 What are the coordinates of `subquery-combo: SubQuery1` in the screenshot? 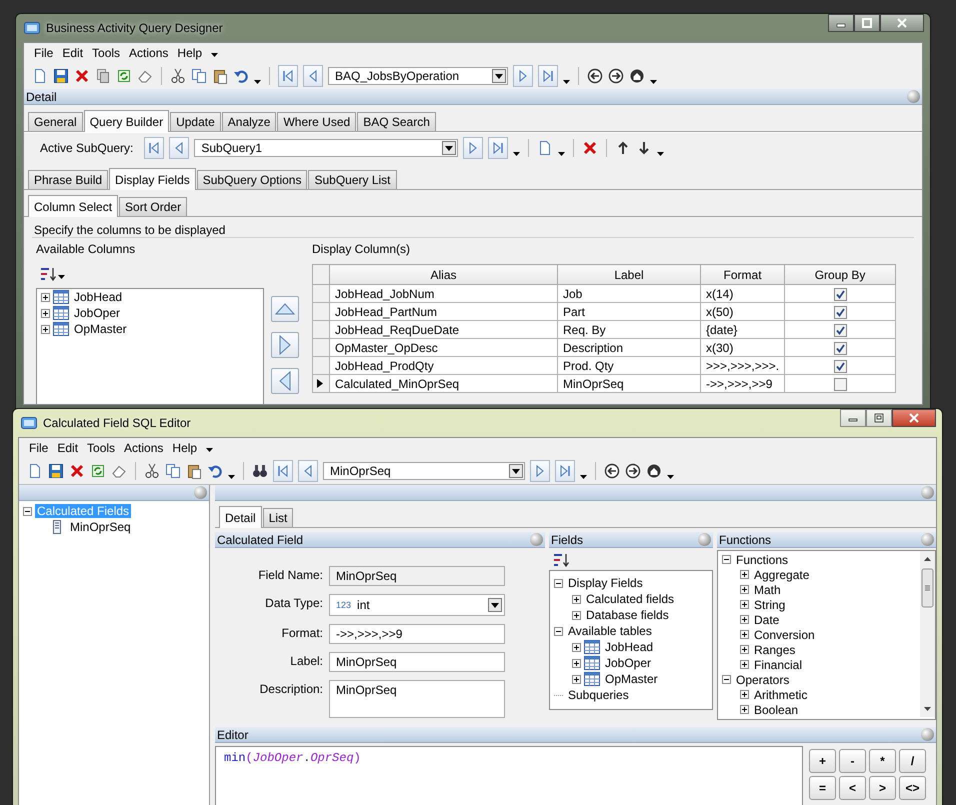 It's located at (326, 148).